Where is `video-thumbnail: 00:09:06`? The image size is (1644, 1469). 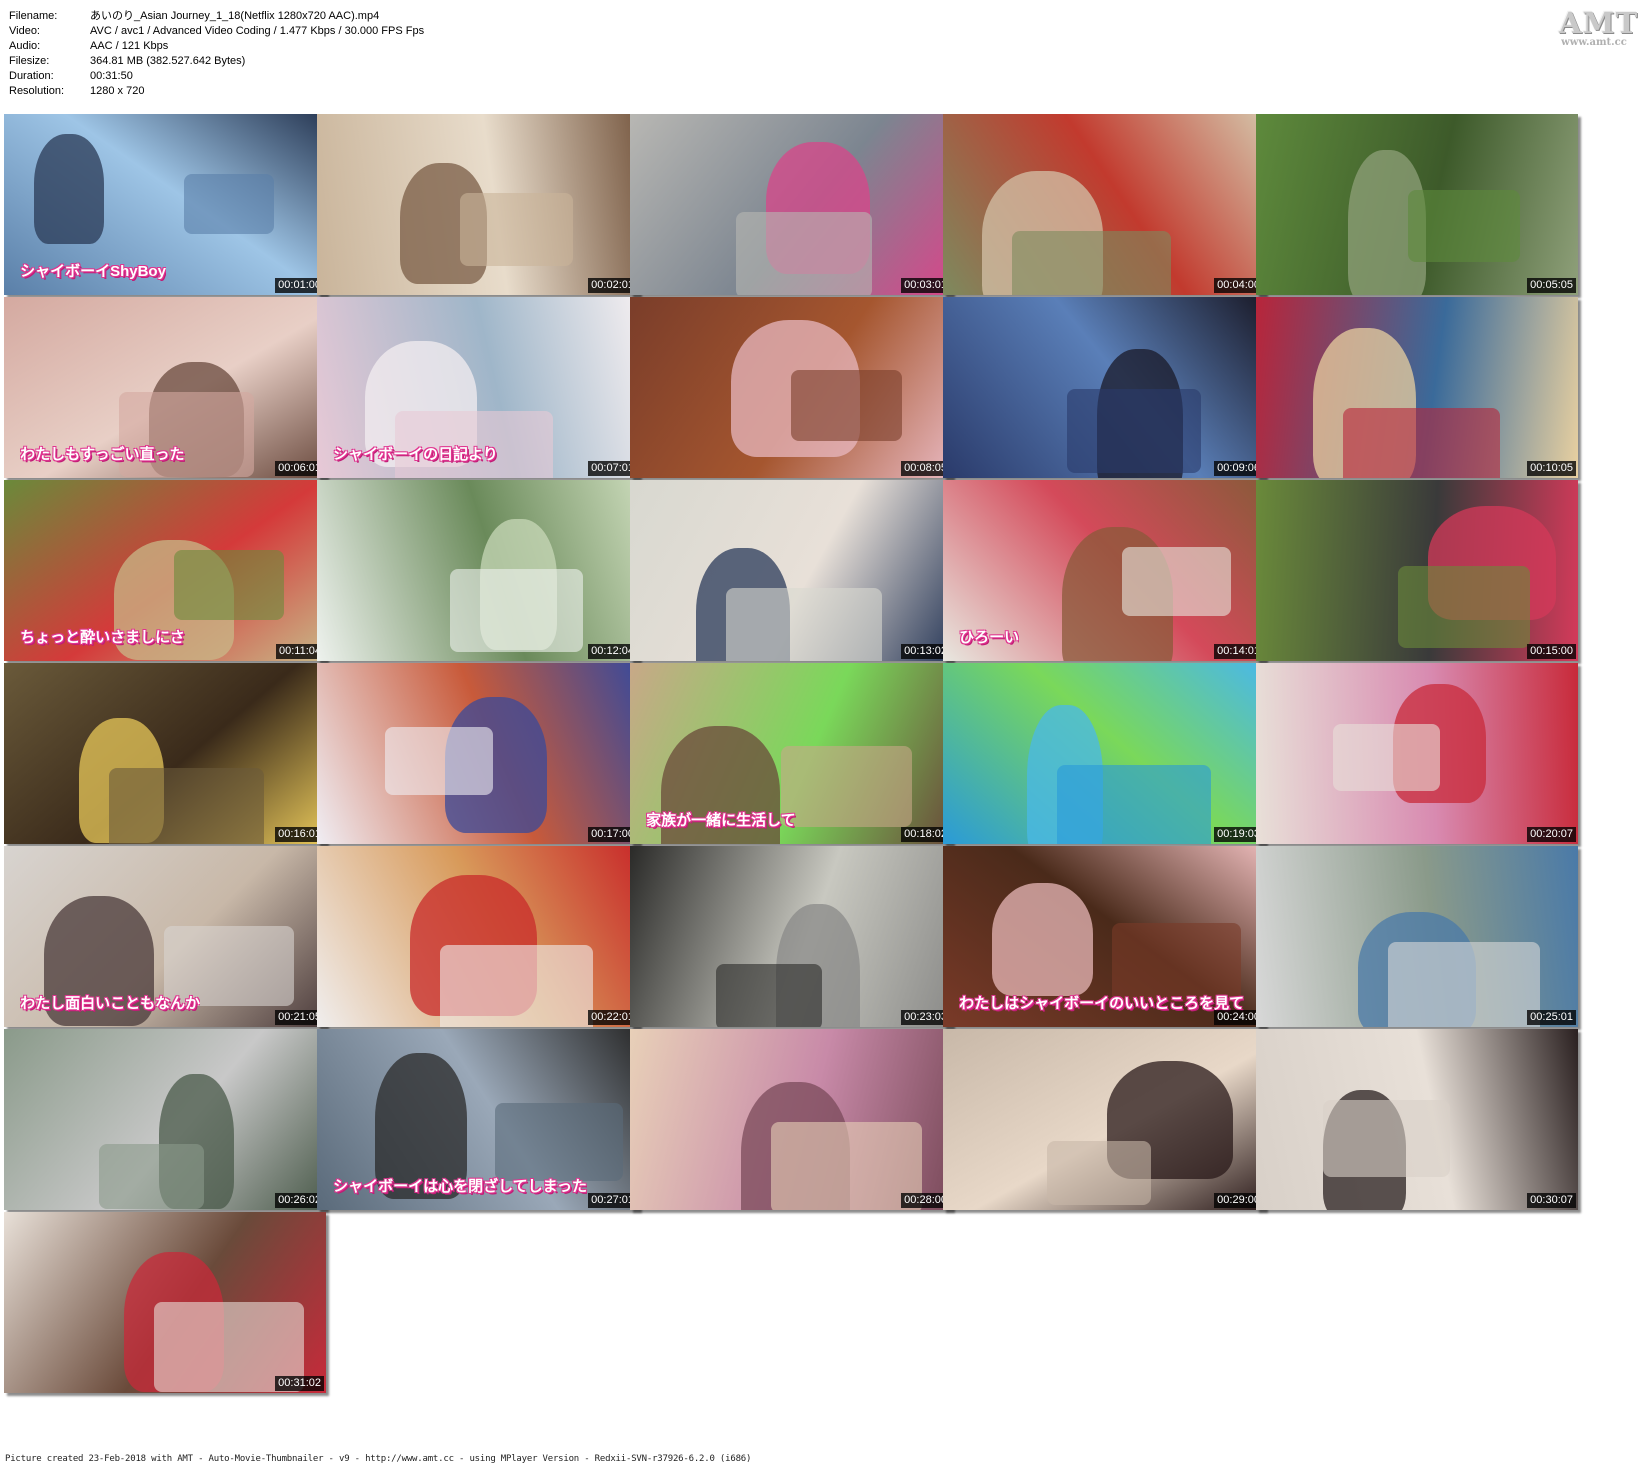 video-thumbnail: 00:09:06 is located at coordinates (1104, 387).